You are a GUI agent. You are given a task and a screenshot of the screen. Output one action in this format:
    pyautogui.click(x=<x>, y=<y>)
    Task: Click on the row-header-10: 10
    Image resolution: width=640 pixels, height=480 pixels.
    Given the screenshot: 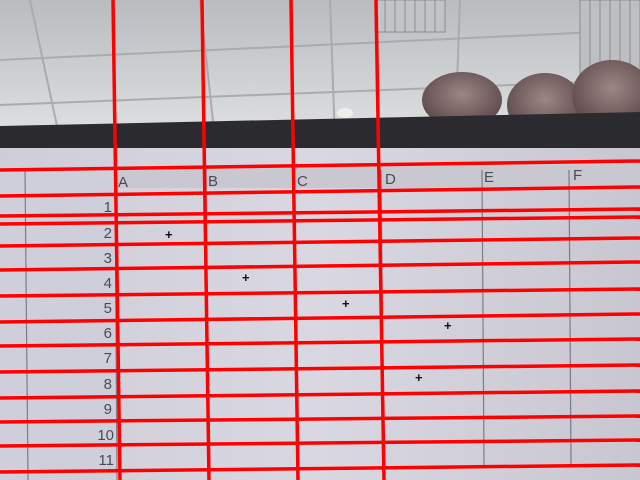 What is the action you would take?
    pyautogui.click(x=105, y=435)
    